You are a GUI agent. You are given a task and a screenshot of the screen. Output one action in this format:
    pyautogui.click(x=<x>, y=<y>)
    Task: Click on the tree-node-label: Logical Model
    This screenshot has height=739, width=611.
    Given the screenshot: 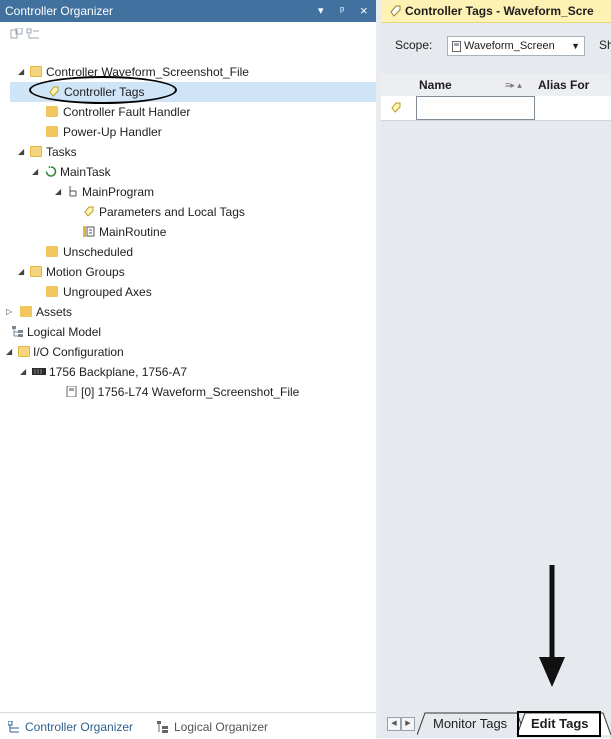 What is the action you would take?
    pyautogui.click(x=64, y=332)
    